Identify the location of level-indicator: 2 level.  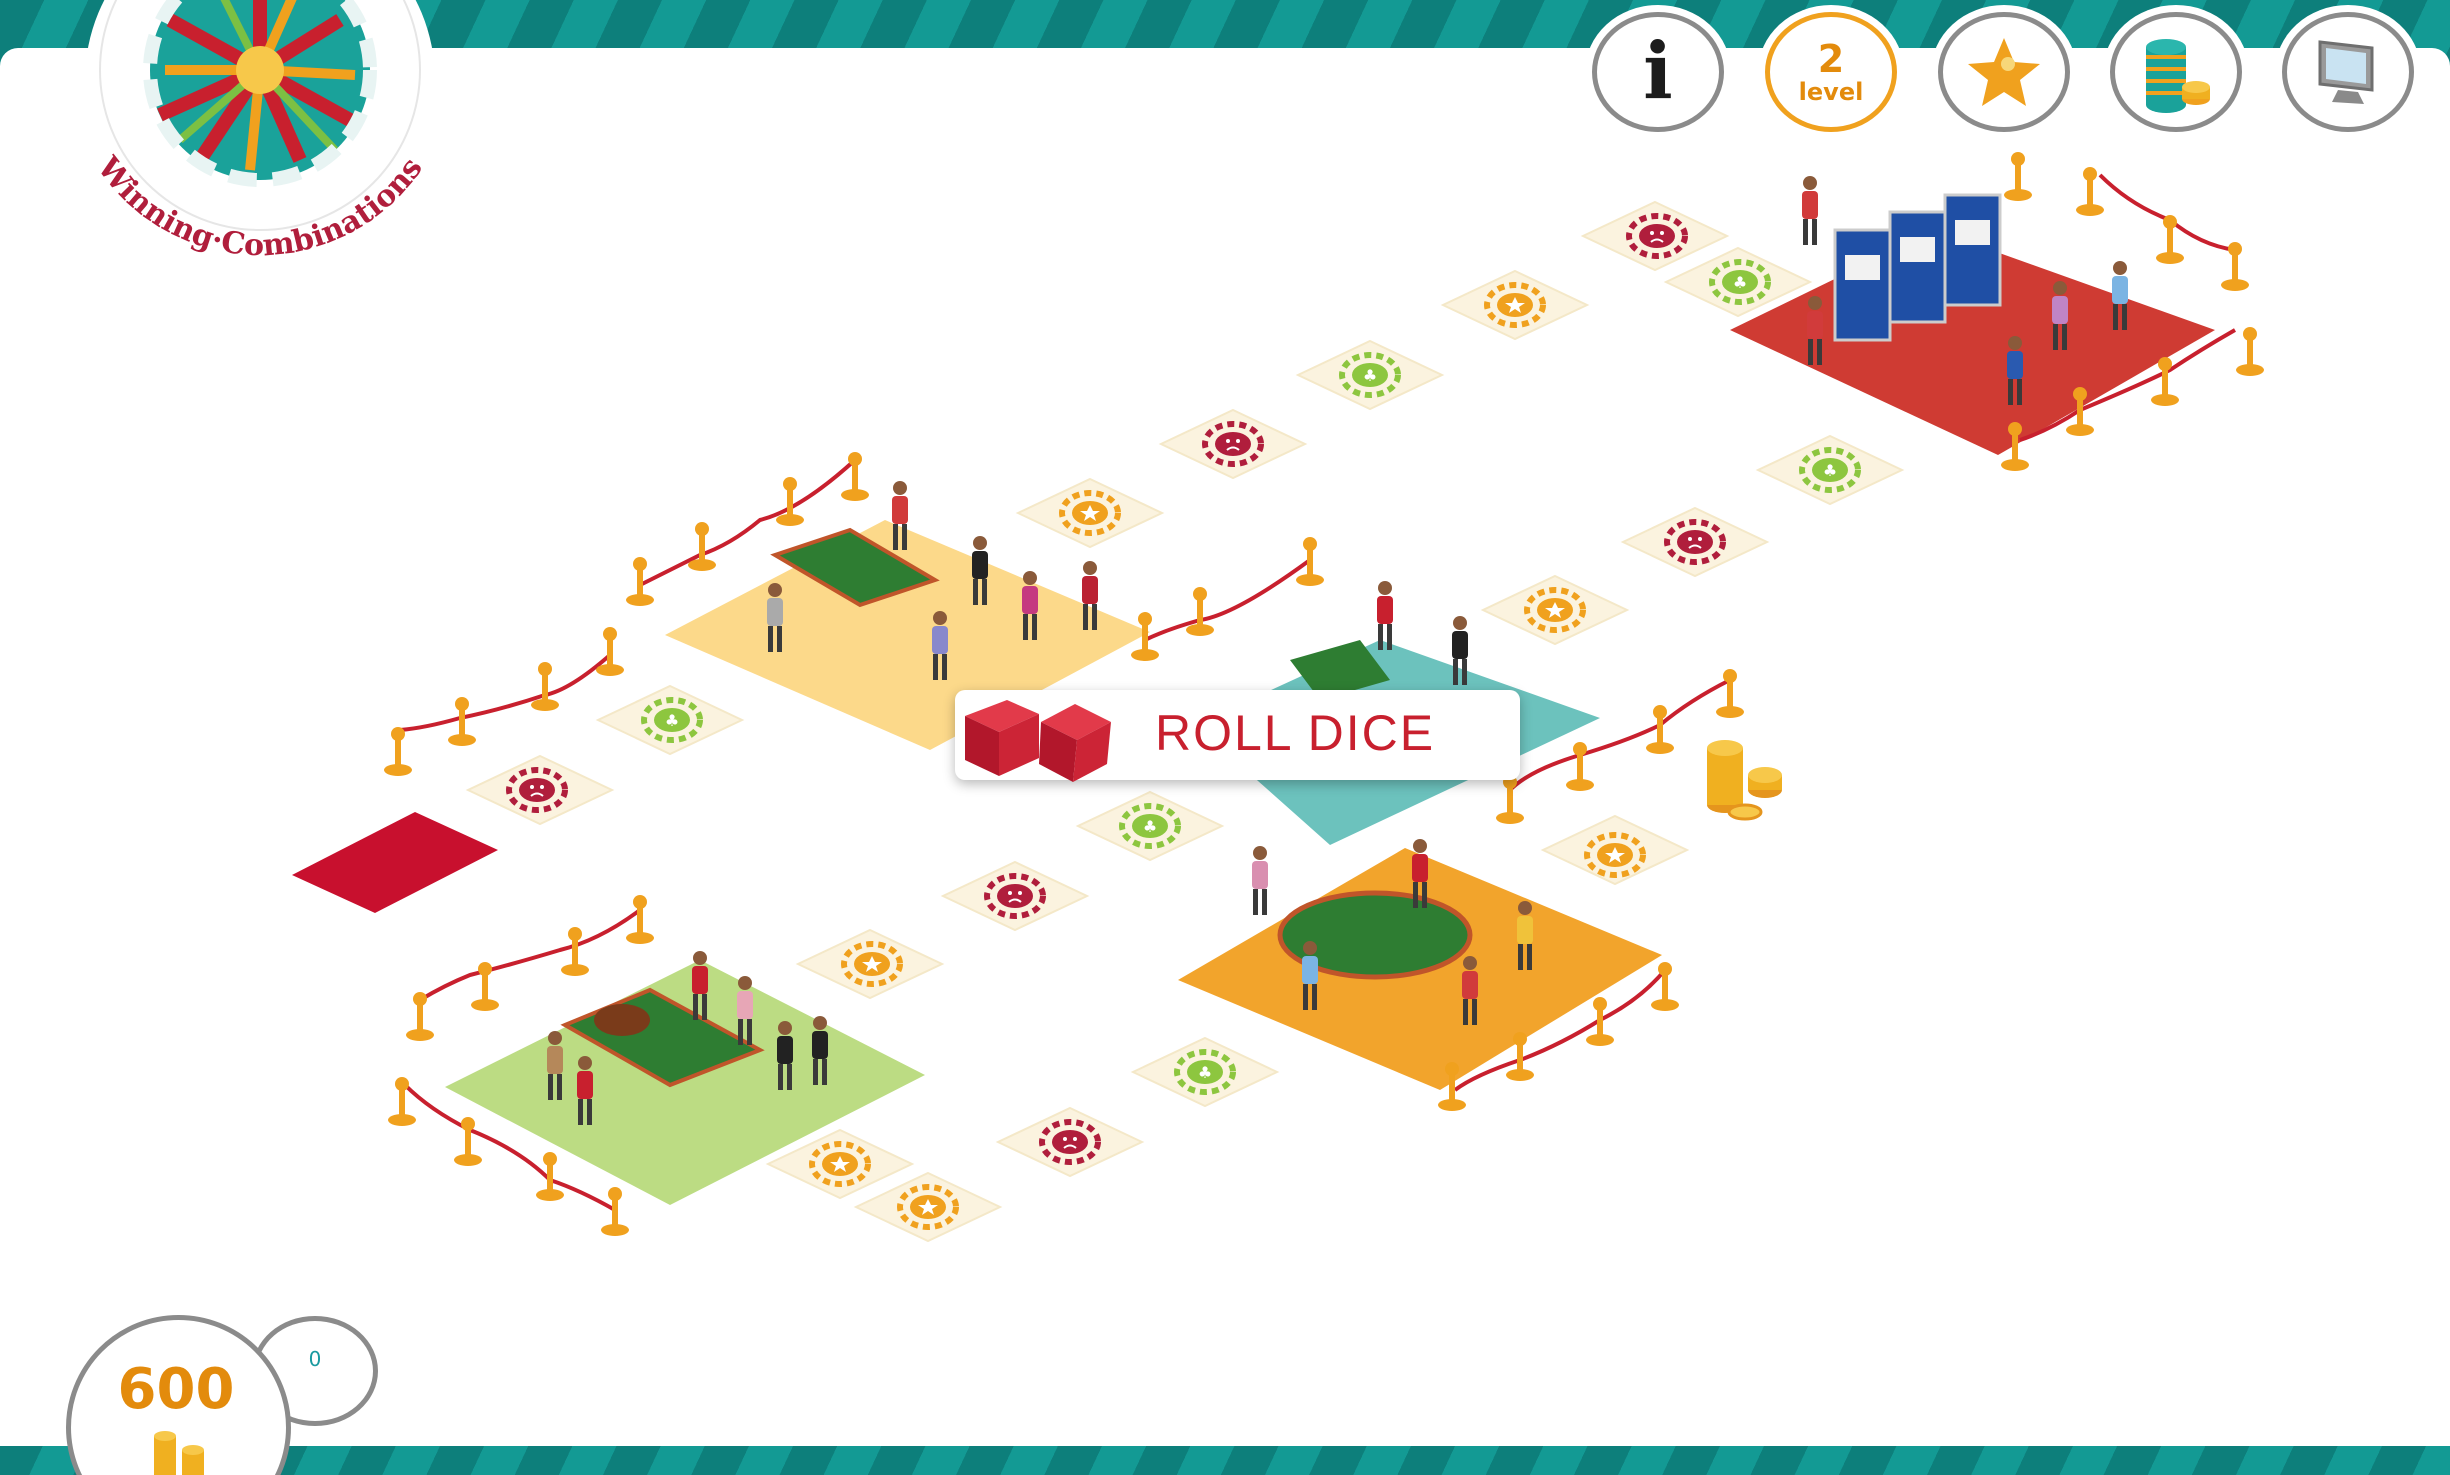
(1831, 72).